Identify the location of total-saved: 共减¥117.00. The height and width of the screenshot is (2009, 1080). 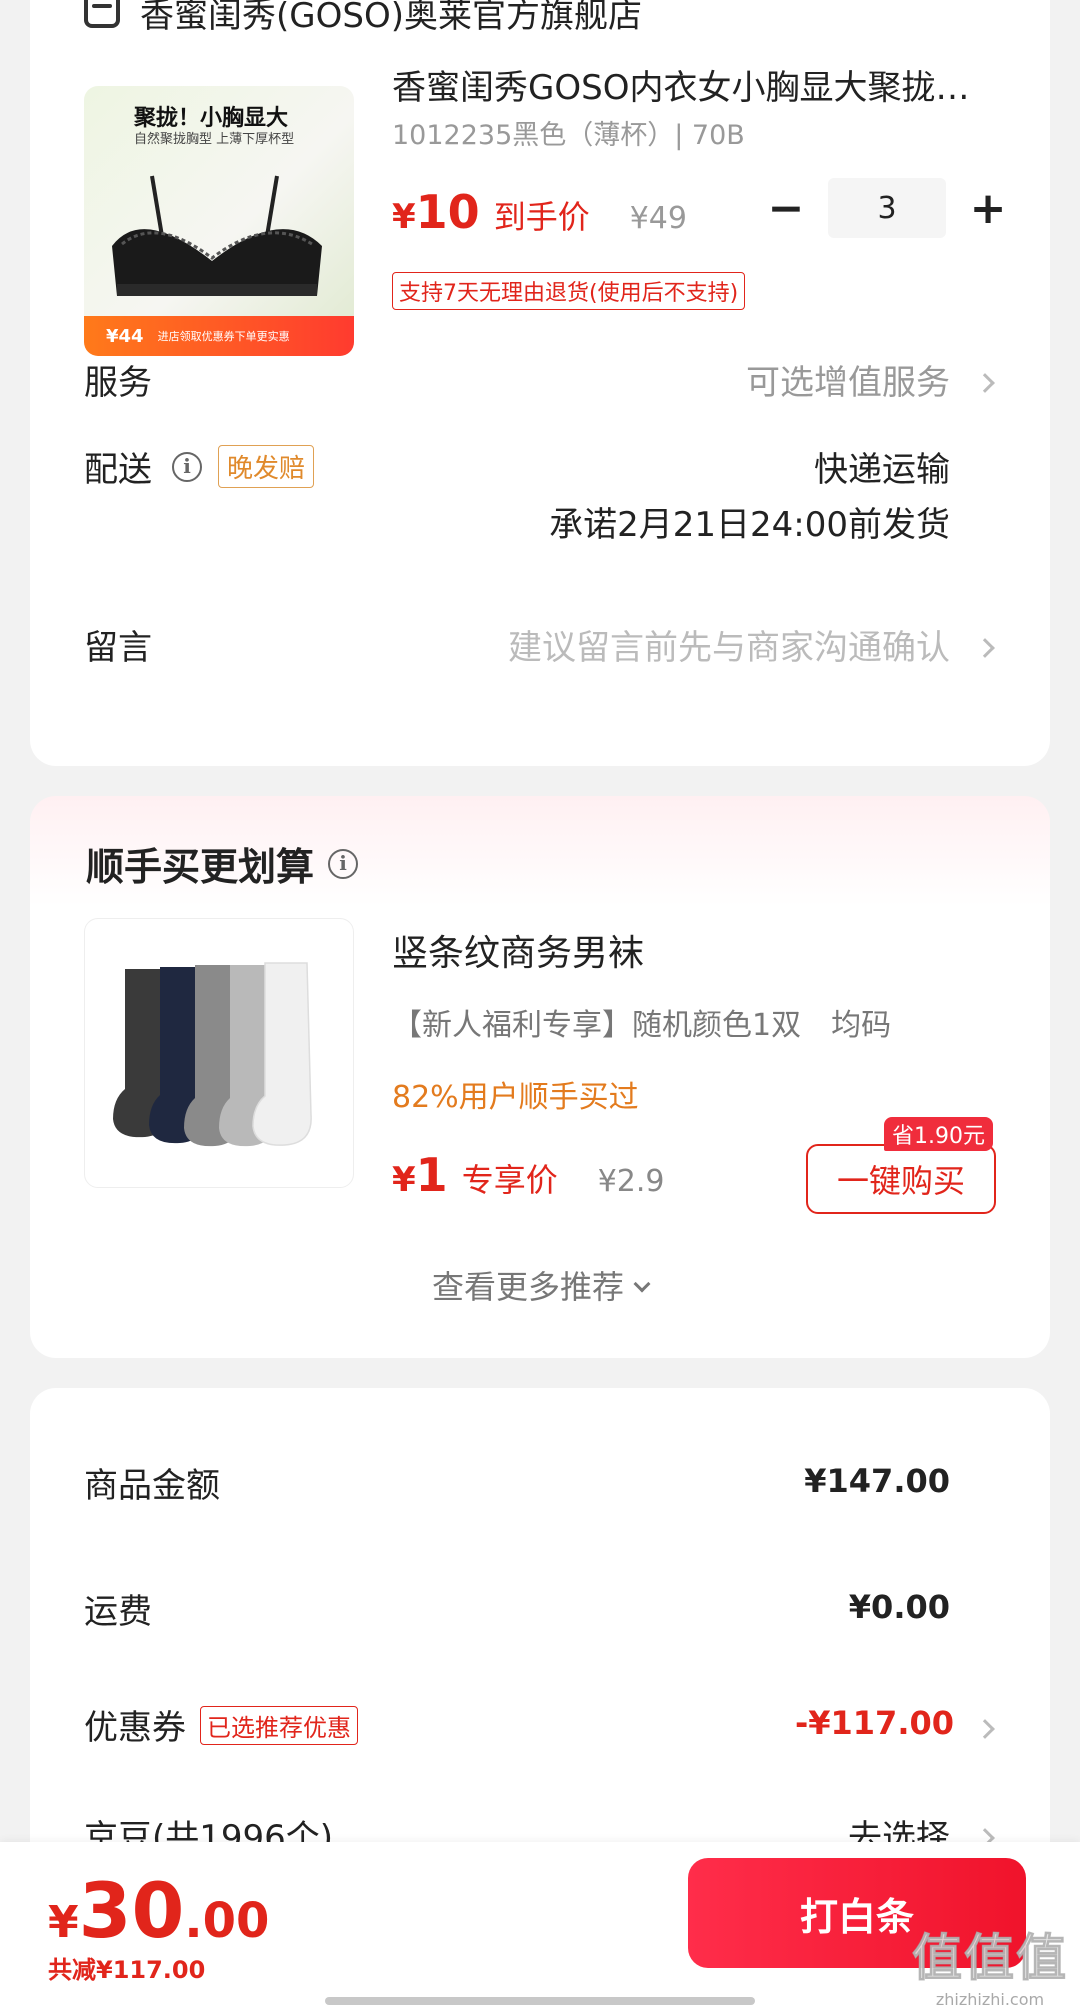
(127, 1970).